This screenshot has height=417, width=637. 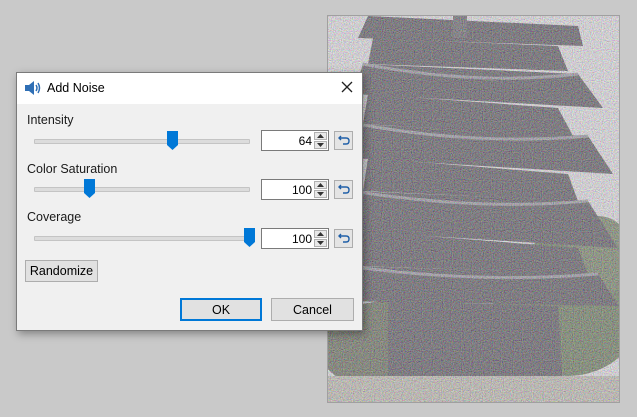 What do you see at coordinates (305, 141) in the screenshot?
I see `intensity-value: 64` at bounding box center [305, 141].